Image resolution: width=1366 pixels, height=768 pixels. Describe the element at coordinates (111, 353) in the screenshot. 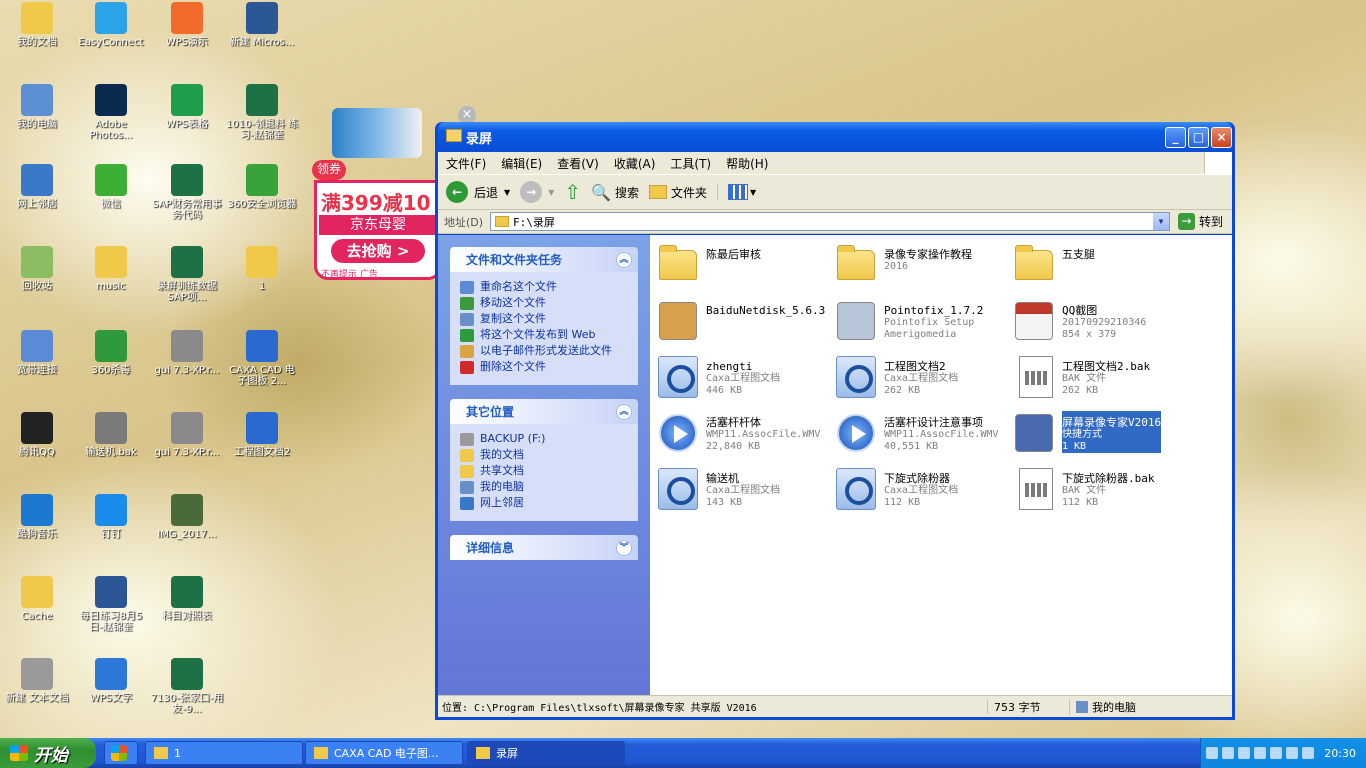

I see `desktop-icon: 360杀毒` at that location.